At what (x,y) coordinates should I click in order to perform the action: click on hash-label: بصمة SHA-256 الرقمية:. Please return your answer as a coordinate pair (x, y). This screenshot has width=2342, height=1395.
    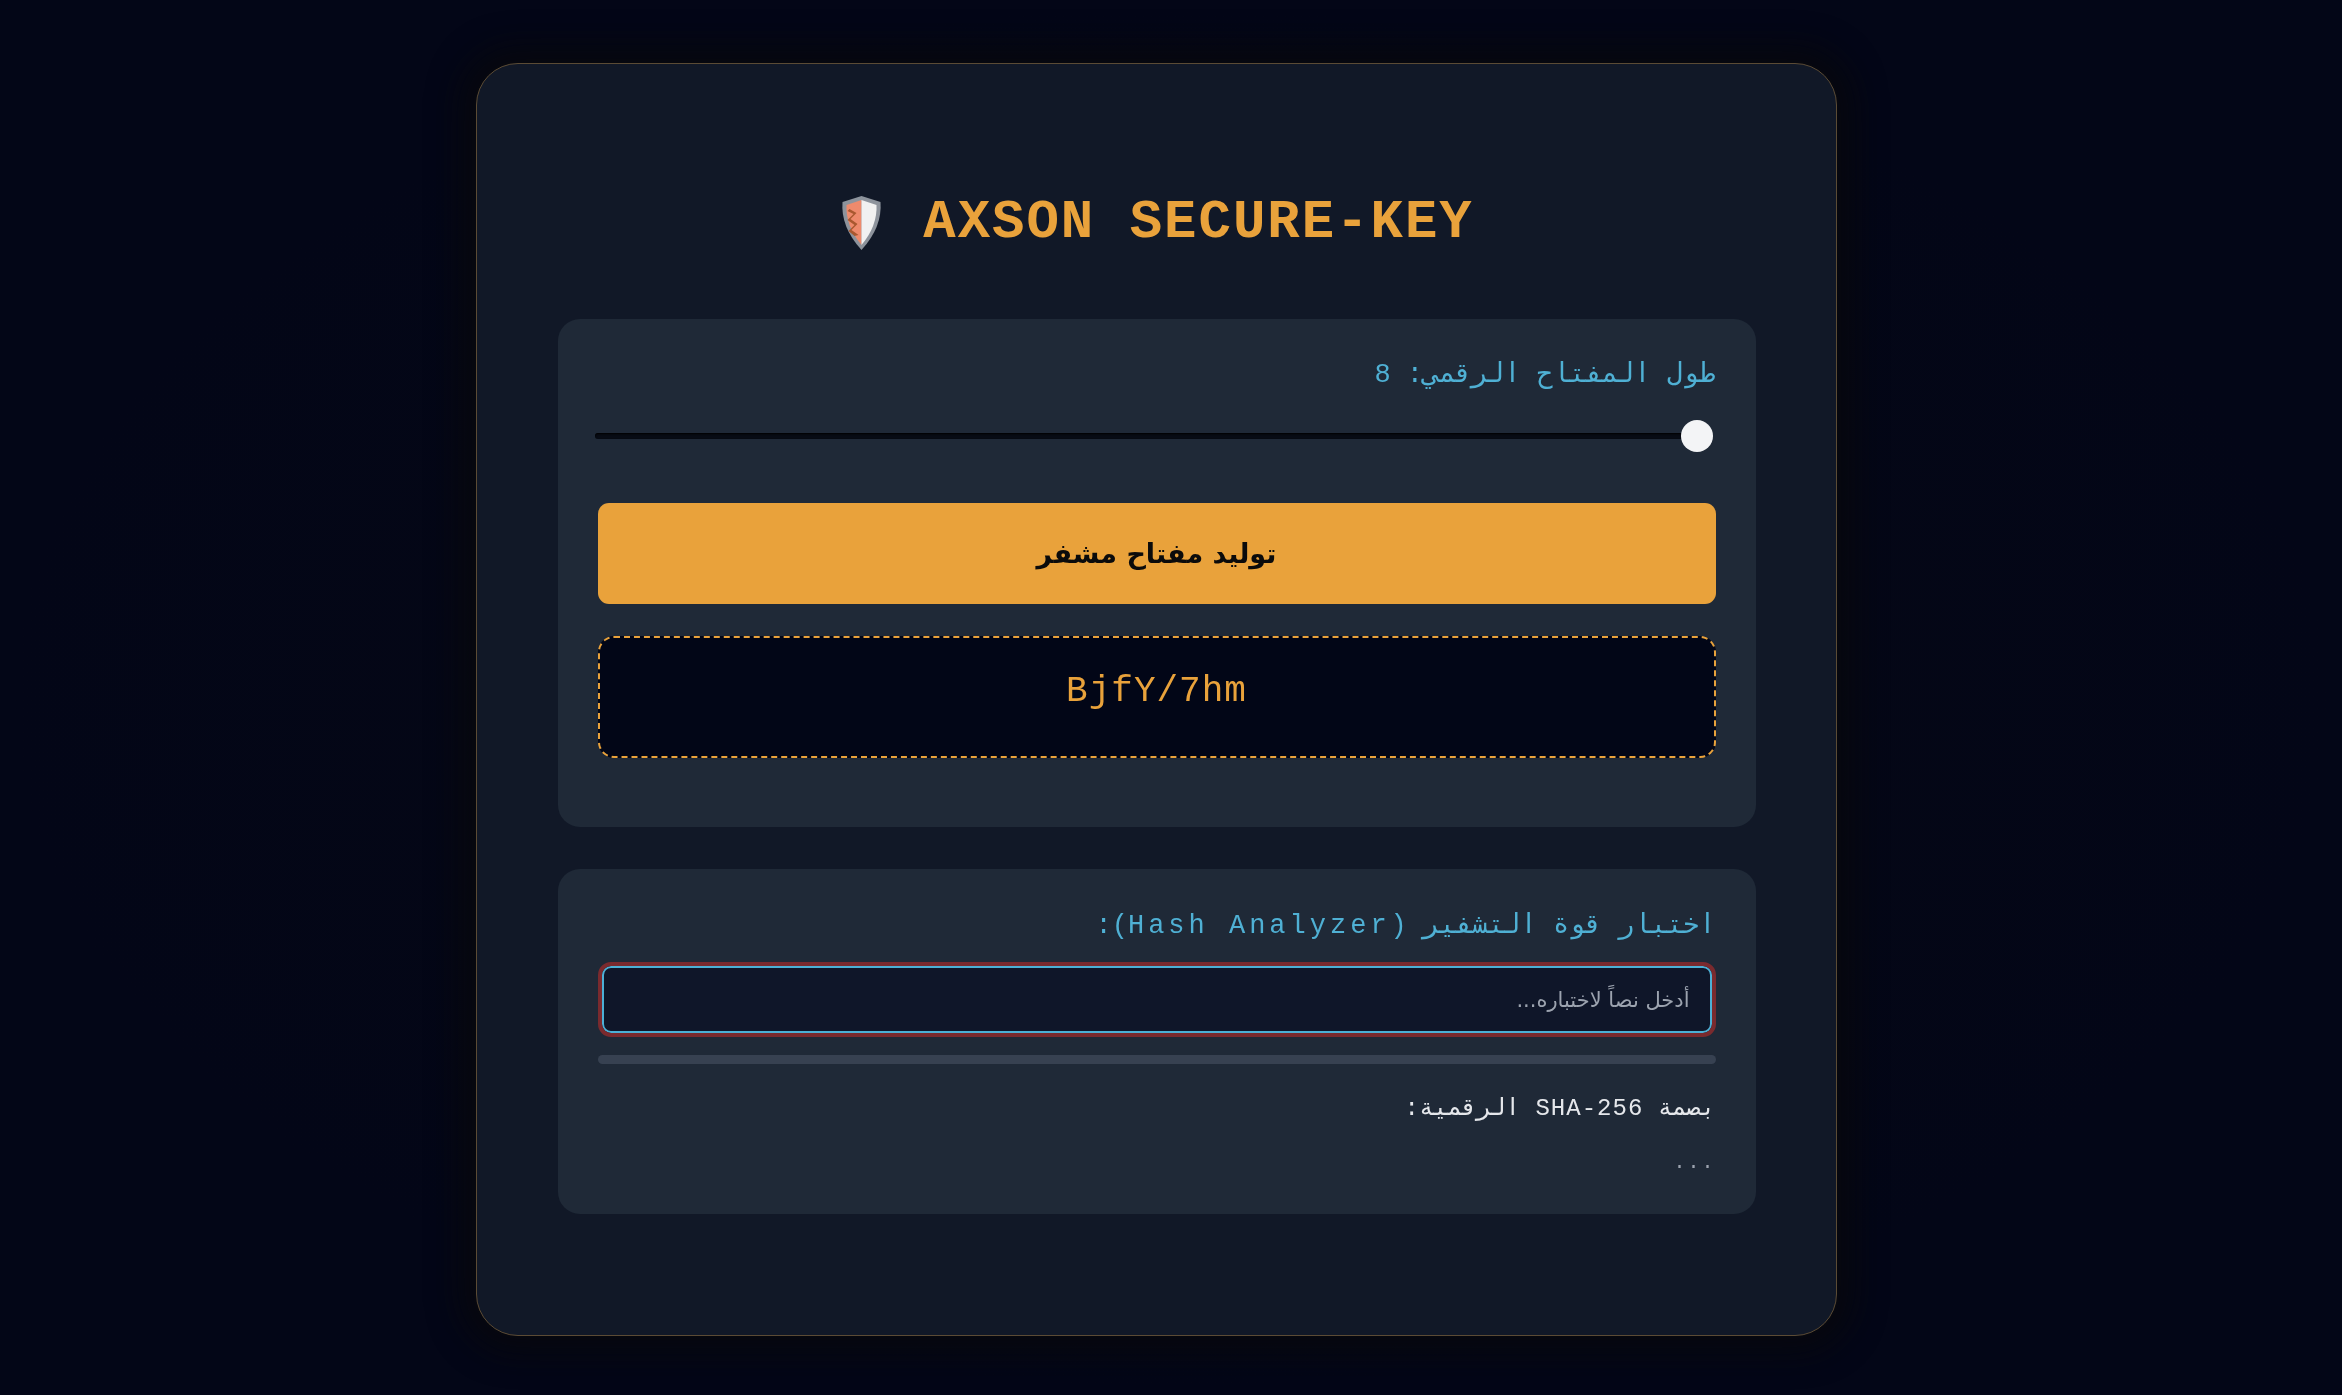
    Looking at the image, I should click on (1560, 1109).